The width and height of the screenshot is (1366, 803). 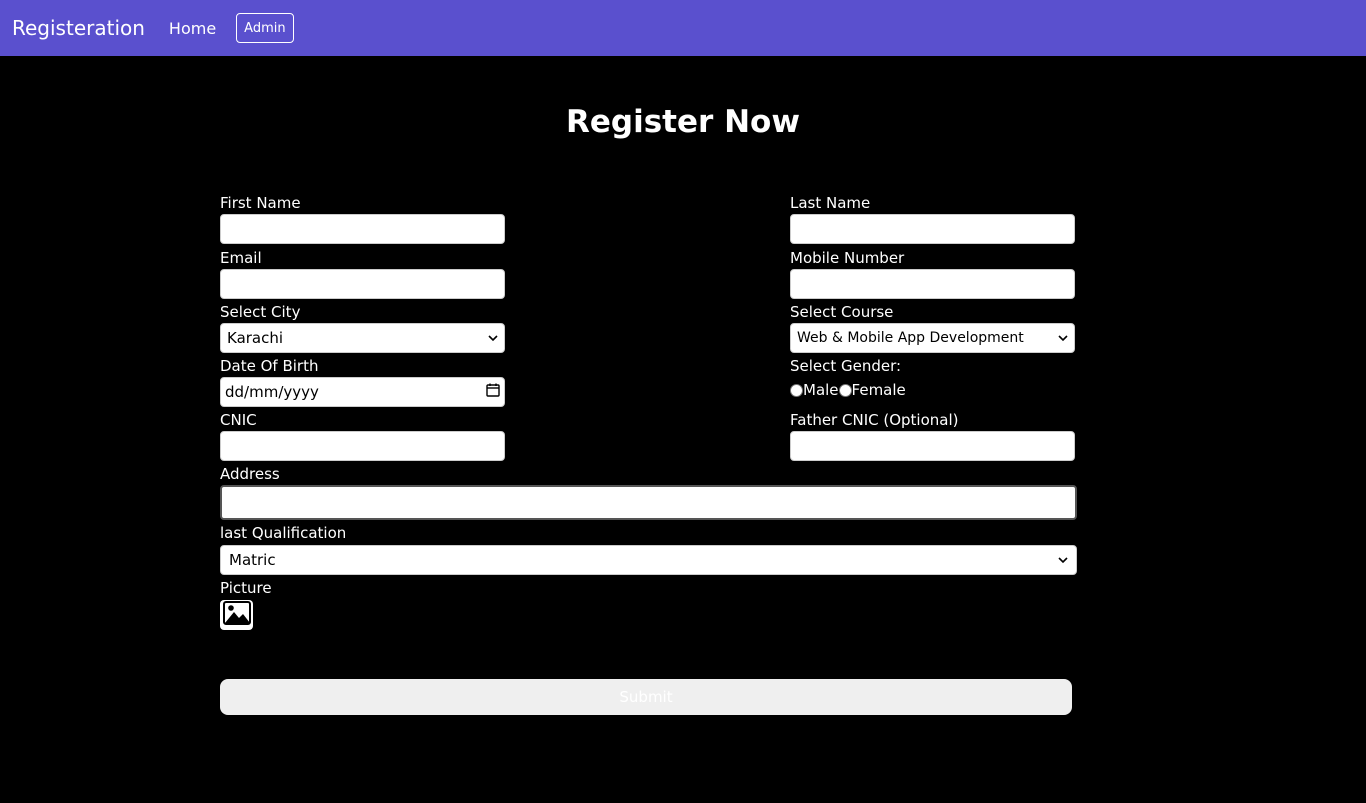 I want to click on submit-button: Submit, so click(x=646, y=697).